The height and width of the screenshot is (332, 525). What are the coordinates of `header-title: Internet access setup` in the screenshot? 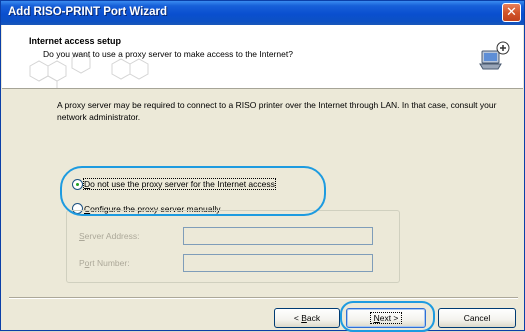 It's located at (75, 41).